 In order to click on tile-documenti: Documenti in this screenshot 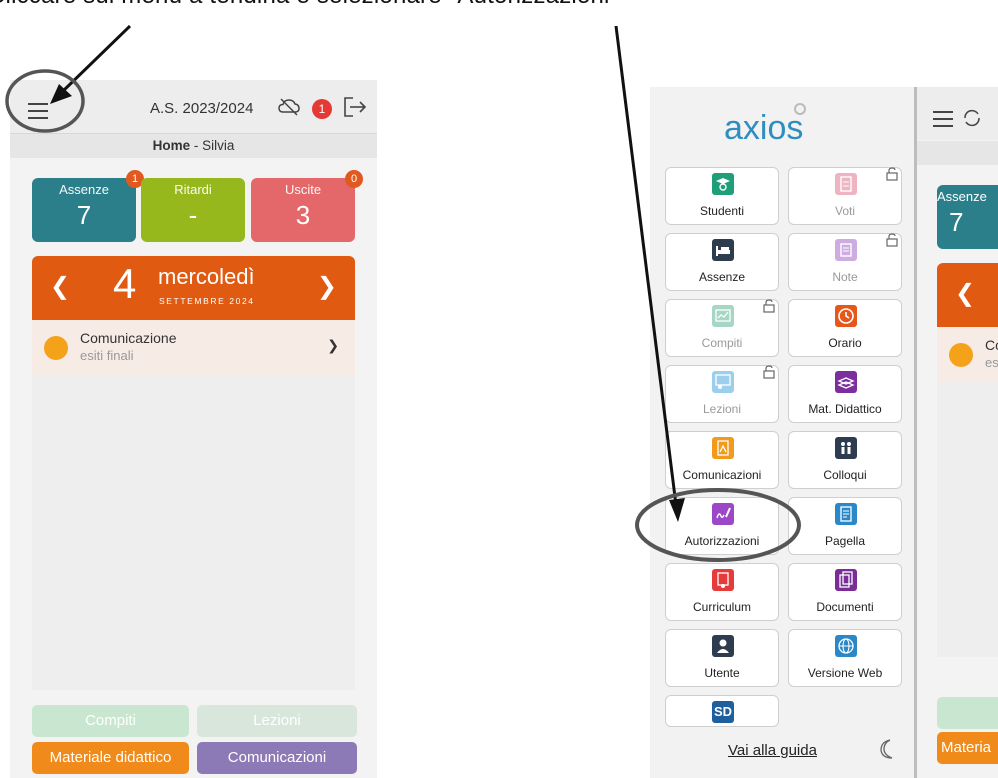, I will do `click(845, 592)`.